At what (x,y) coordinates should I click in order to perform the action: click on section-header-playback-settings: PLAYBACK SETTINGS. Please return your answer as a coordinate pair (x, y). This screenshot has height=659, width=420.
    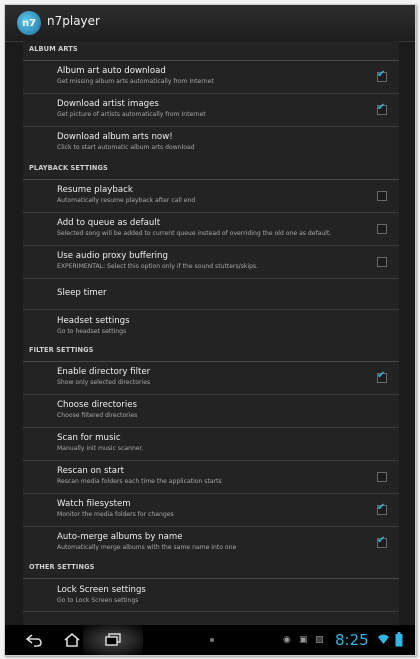
    Looking at the image, I should click on (211, 170).